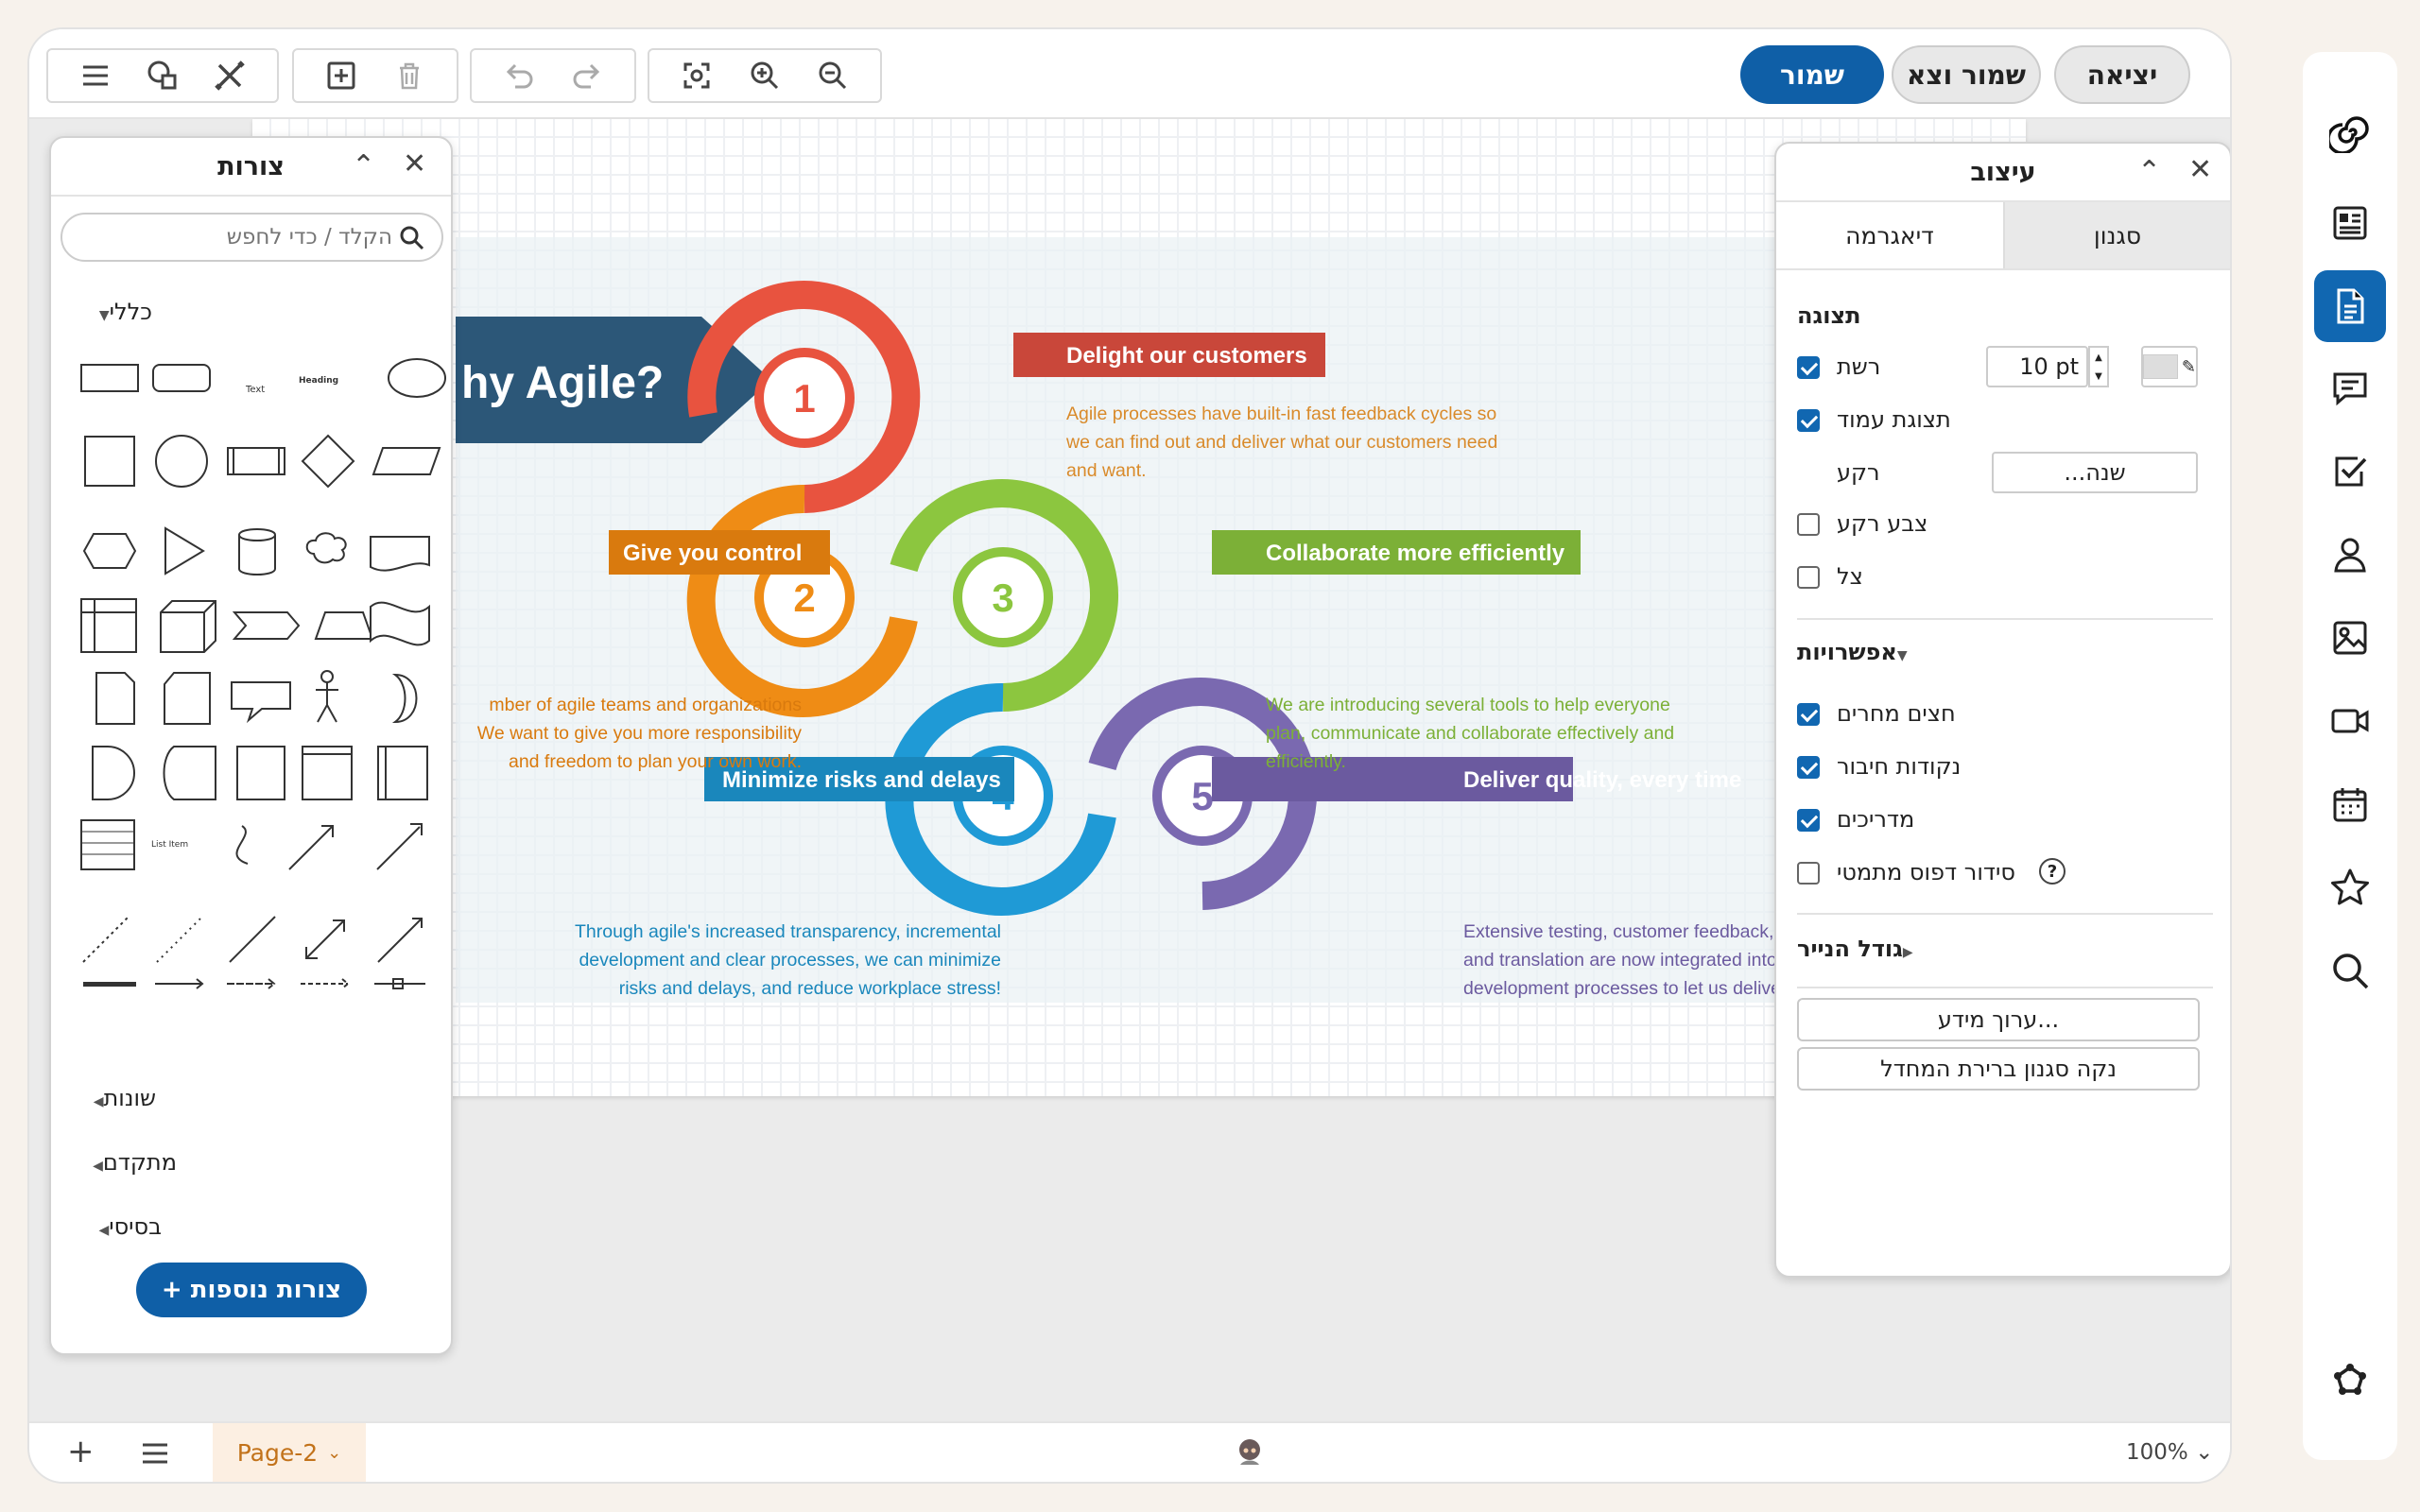 This screenshot has height=1512, width=2420. I want to click on sidebar-item-search, so click(2350, 970).